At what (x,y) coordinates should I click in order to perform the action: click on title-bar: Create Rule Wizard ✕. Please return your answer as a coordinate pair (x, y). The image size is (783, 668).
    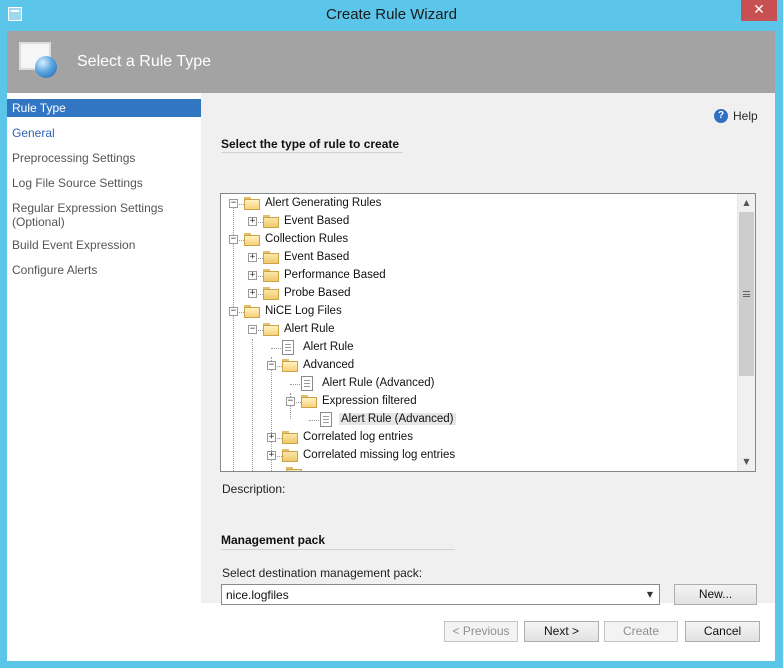
    Looking at the image, I should click on (391, 15).